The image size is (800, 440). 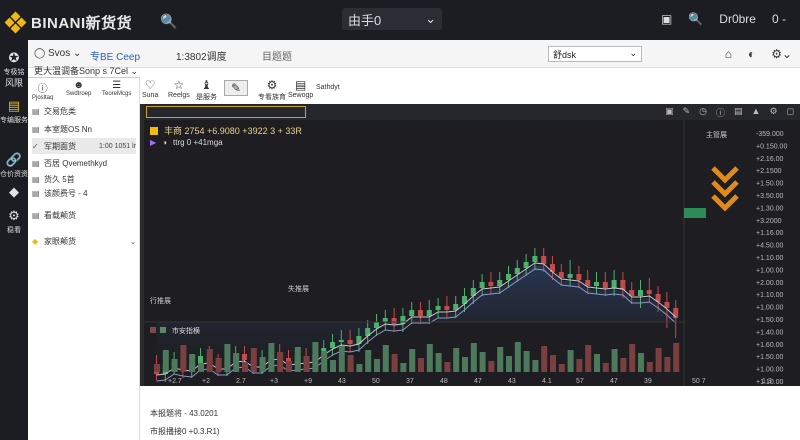 What do you see at coordinates (184, 413) in the screenshot?
I see `footer-stat-1: 本报题将 - 43.0201` at bounding box center [184, 413].